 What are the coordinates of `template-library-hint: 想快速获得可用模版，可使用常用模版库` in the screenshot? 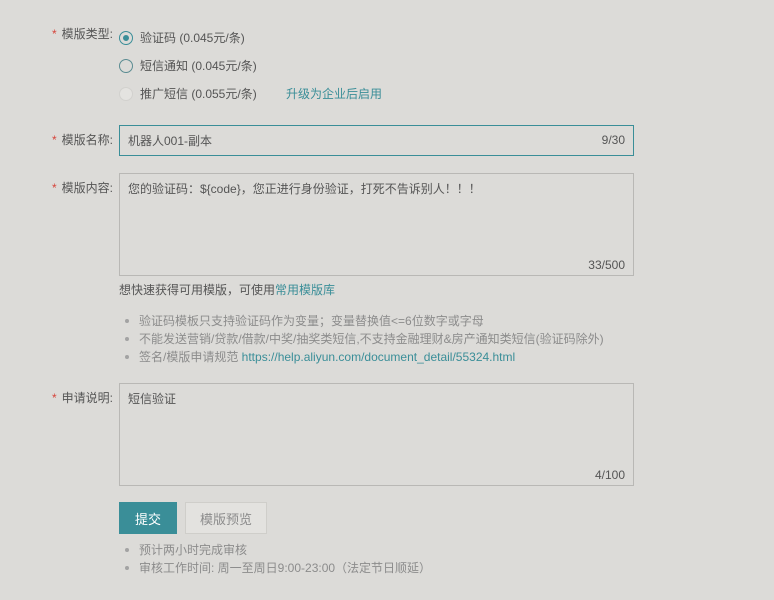 It's located at (227, 290).